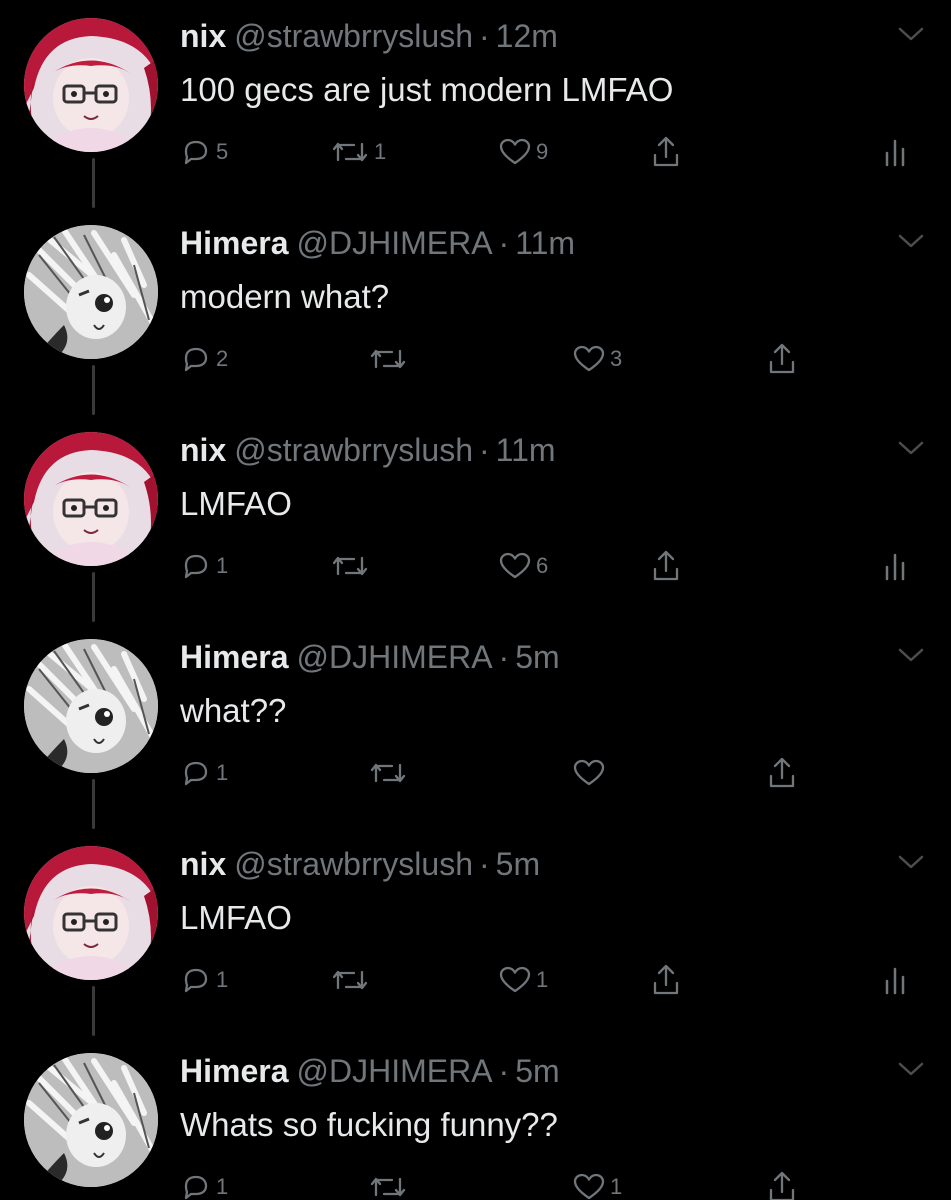  Describe the element at coordinates (523, 152) in the screenshot. I see `like-button: 9` at that location.